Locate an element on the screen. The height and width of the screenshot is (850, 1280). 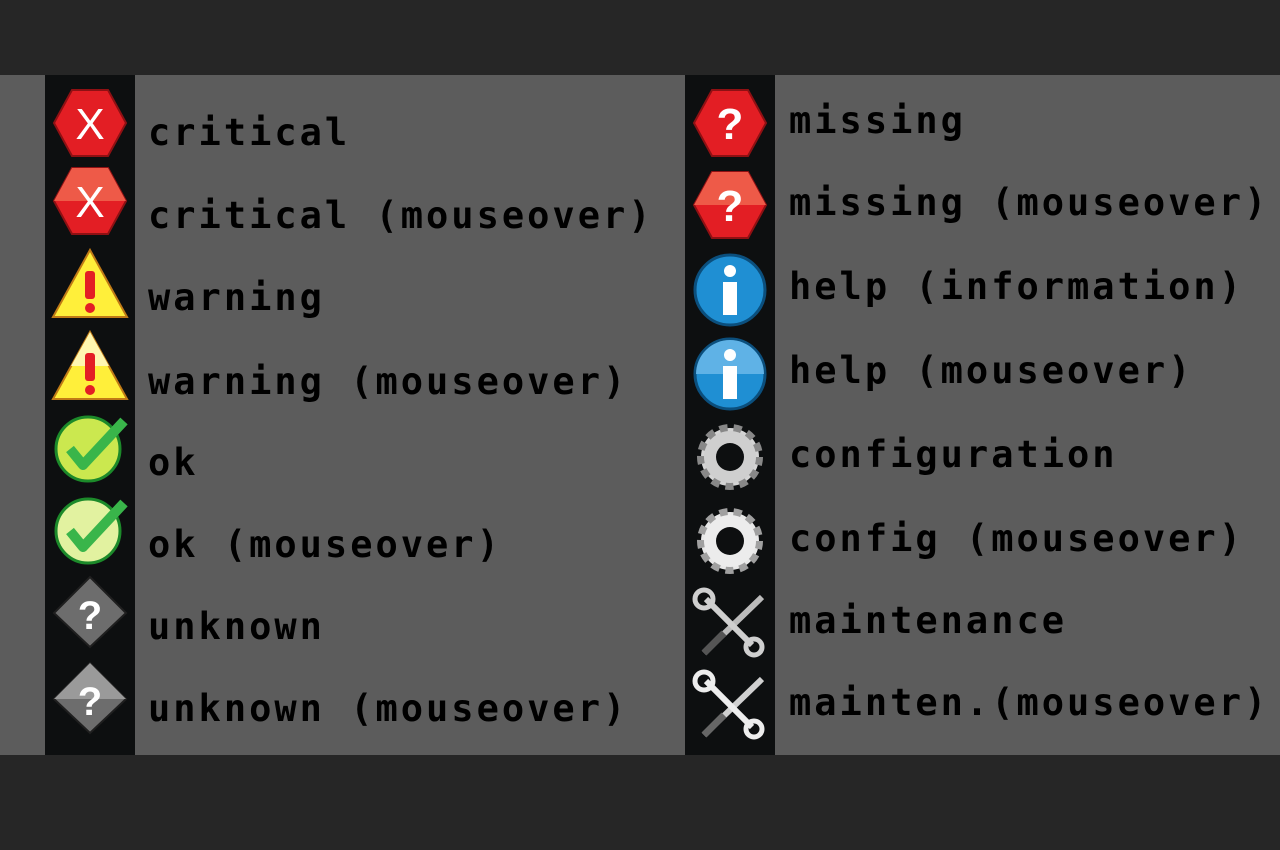
critical-icon: X is located at coordinates (90, 123).